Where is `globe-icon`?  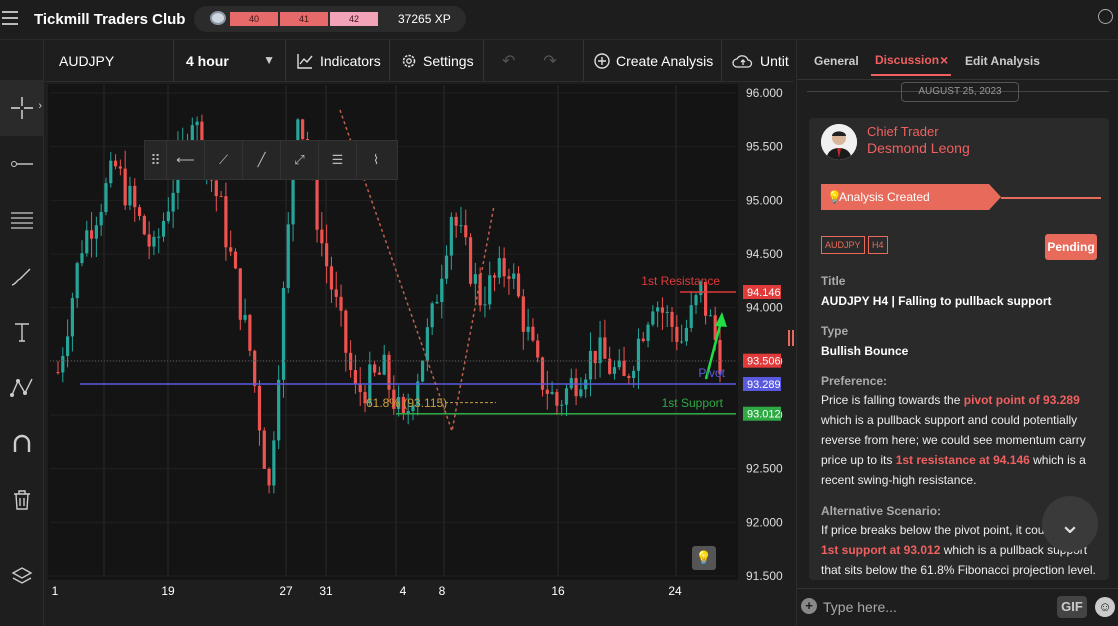
globe-icon is located at coordinates (1105, 16).